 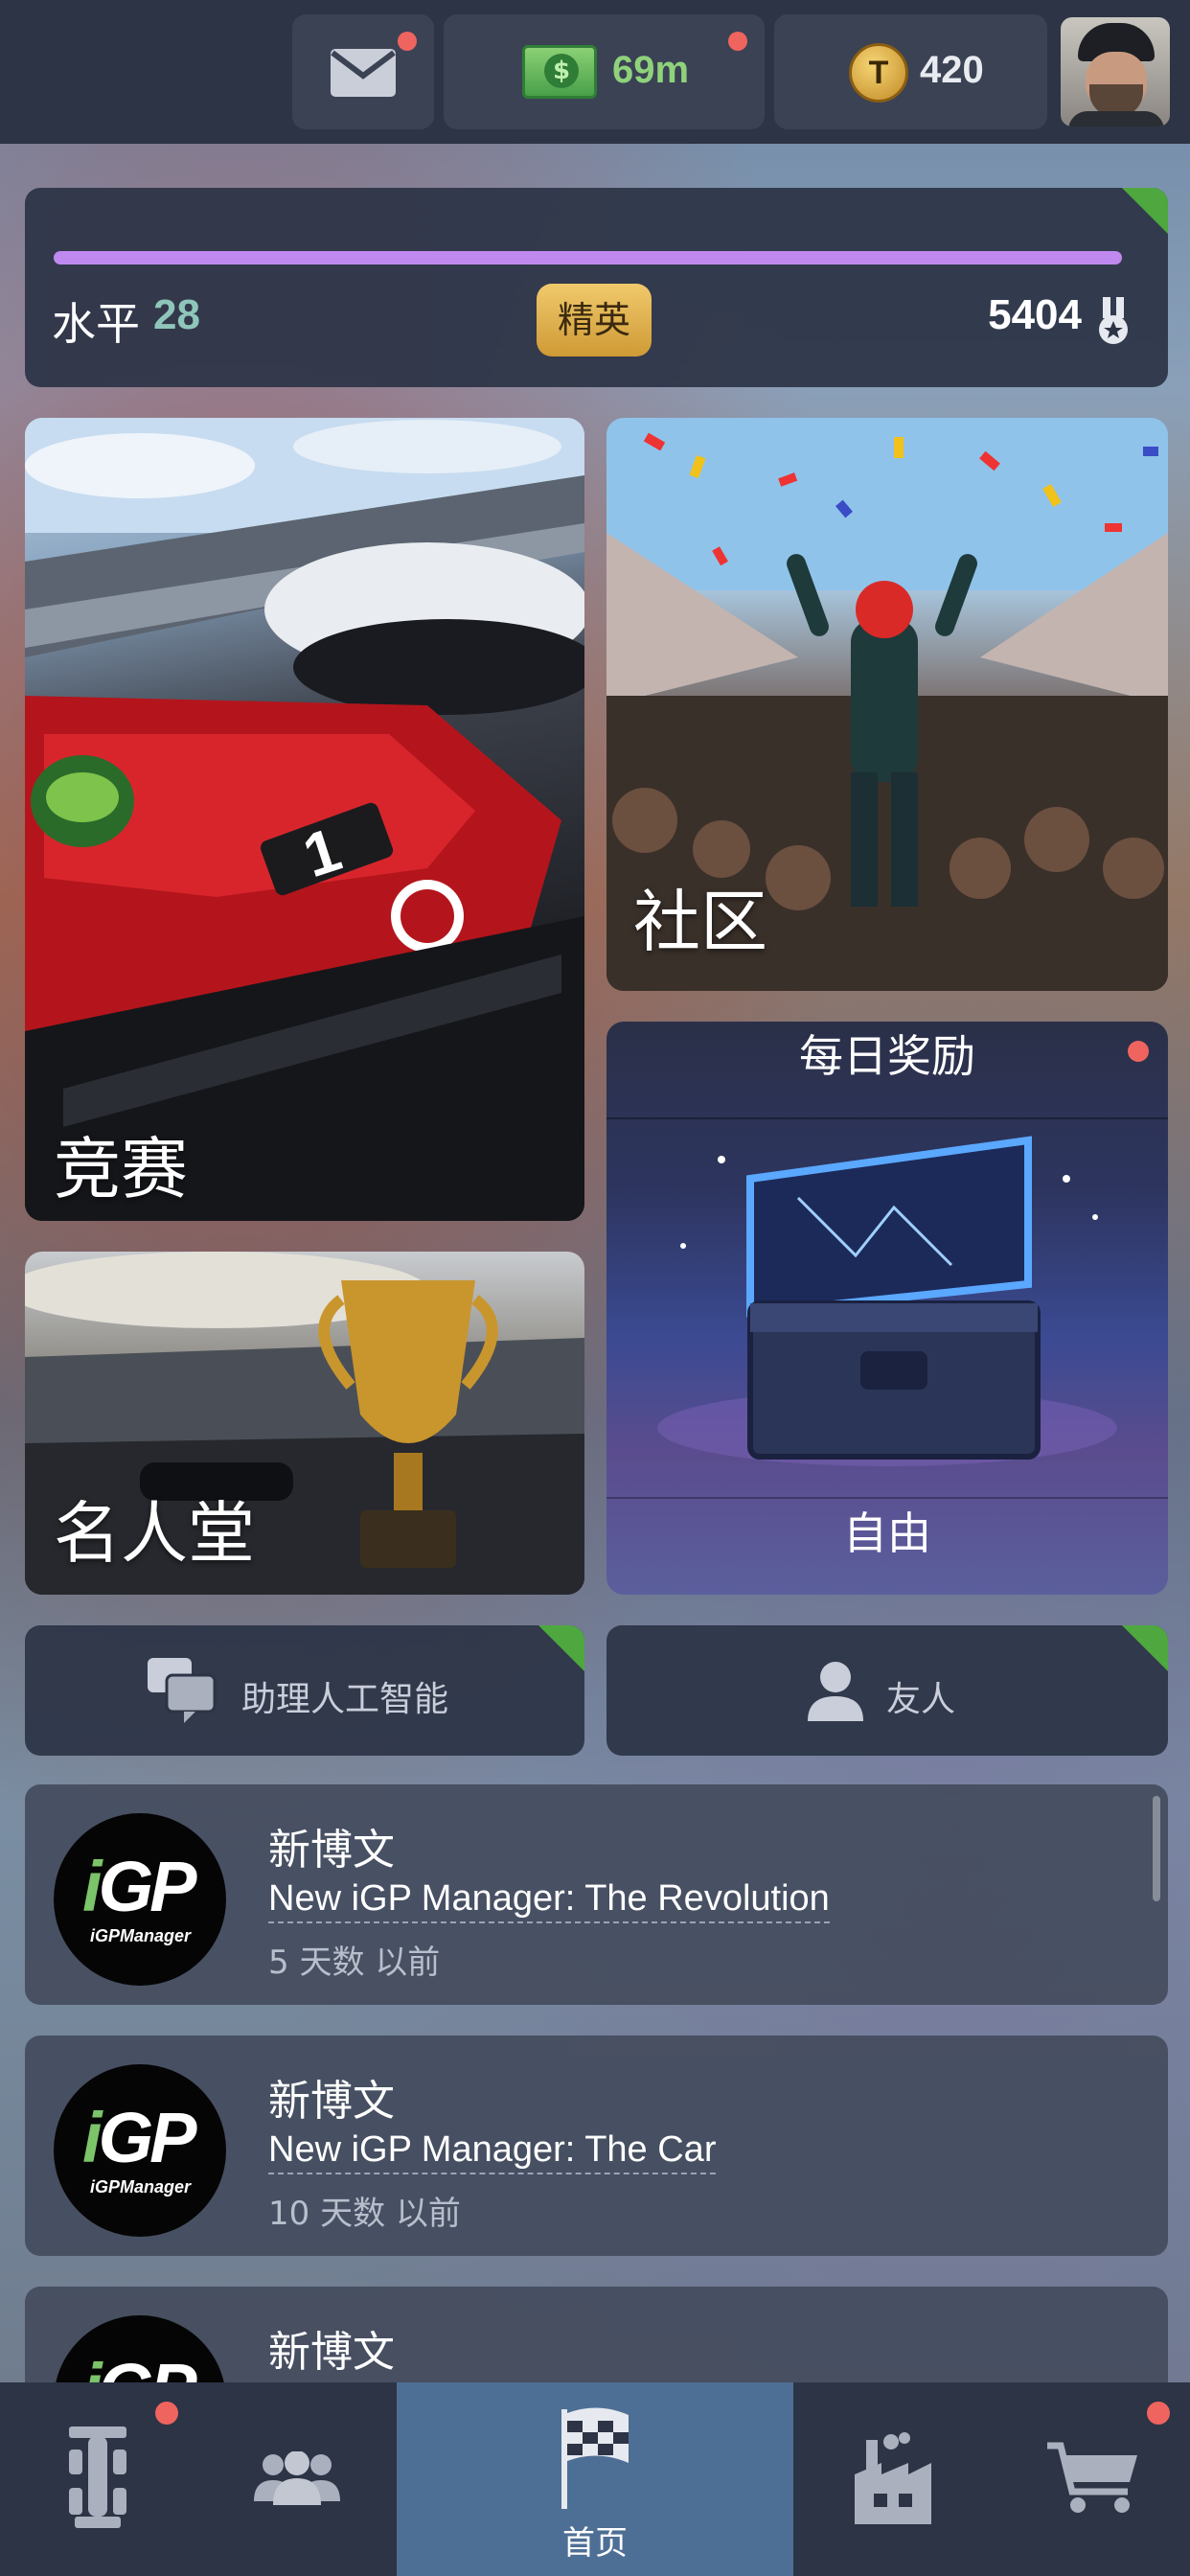 I want to click on cash-value: 69m, so click(x=651, y=70).